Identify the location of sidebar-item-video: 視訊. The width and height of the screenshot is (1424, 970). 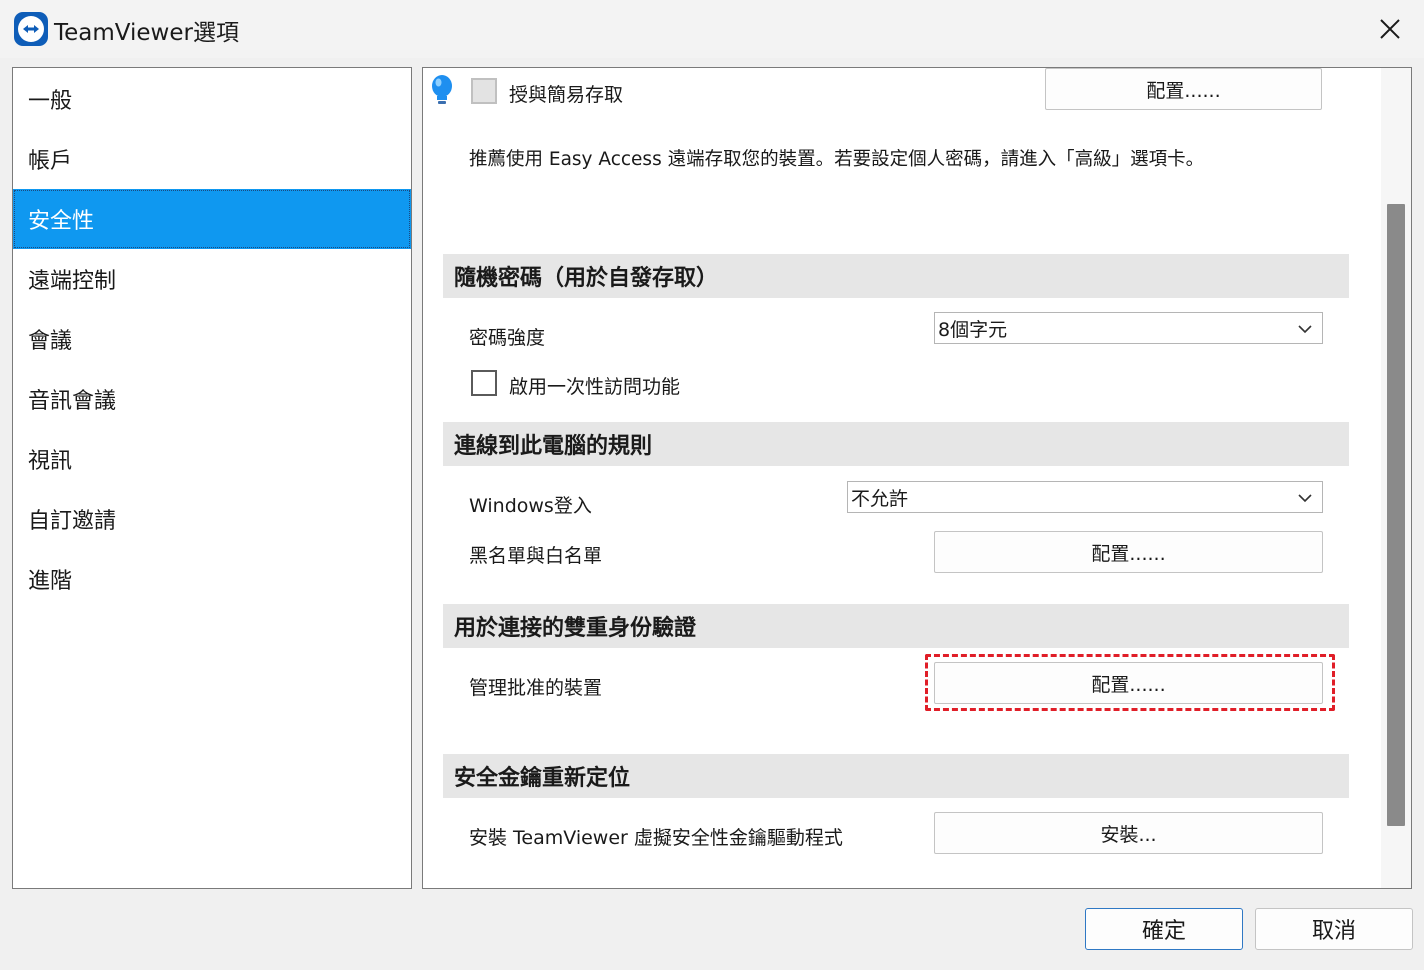
(212, 459).